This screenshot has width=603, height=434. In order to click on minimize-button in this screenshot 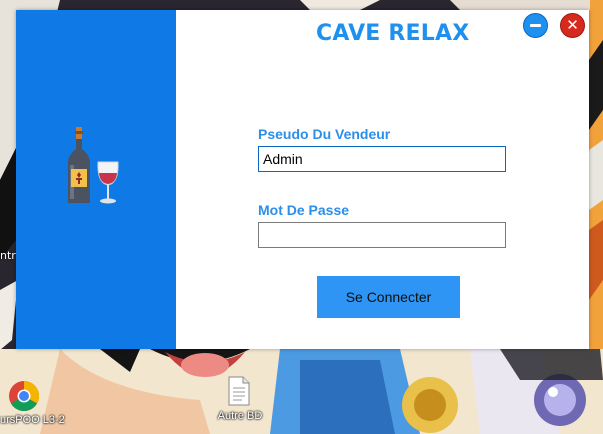, I will do `click(535, 25)`.